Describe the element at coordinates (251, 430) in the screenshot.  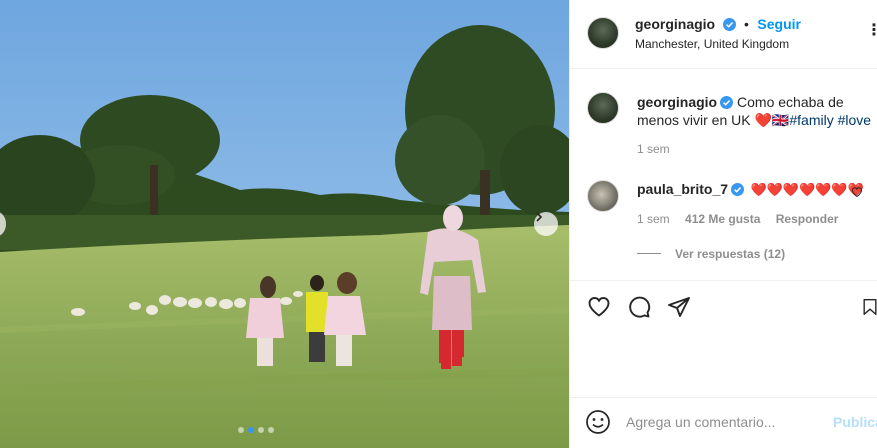
I see `carousel-dot-active` at that location.